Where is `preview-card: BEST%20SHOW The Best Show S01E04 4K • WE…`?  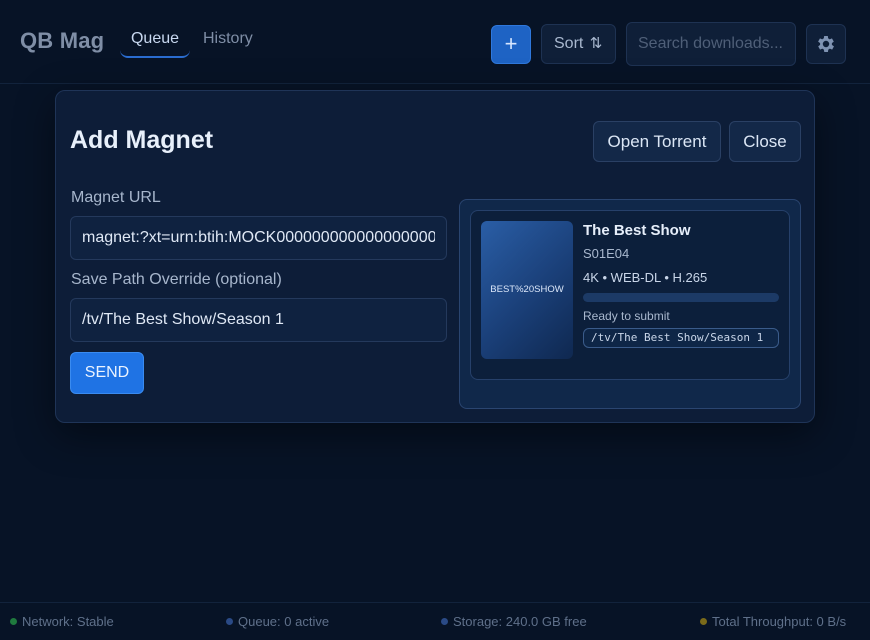 preview-card: BEST%20SHOW The Best Show S01E04 4K • WE… is located at coordinates (630, 295).